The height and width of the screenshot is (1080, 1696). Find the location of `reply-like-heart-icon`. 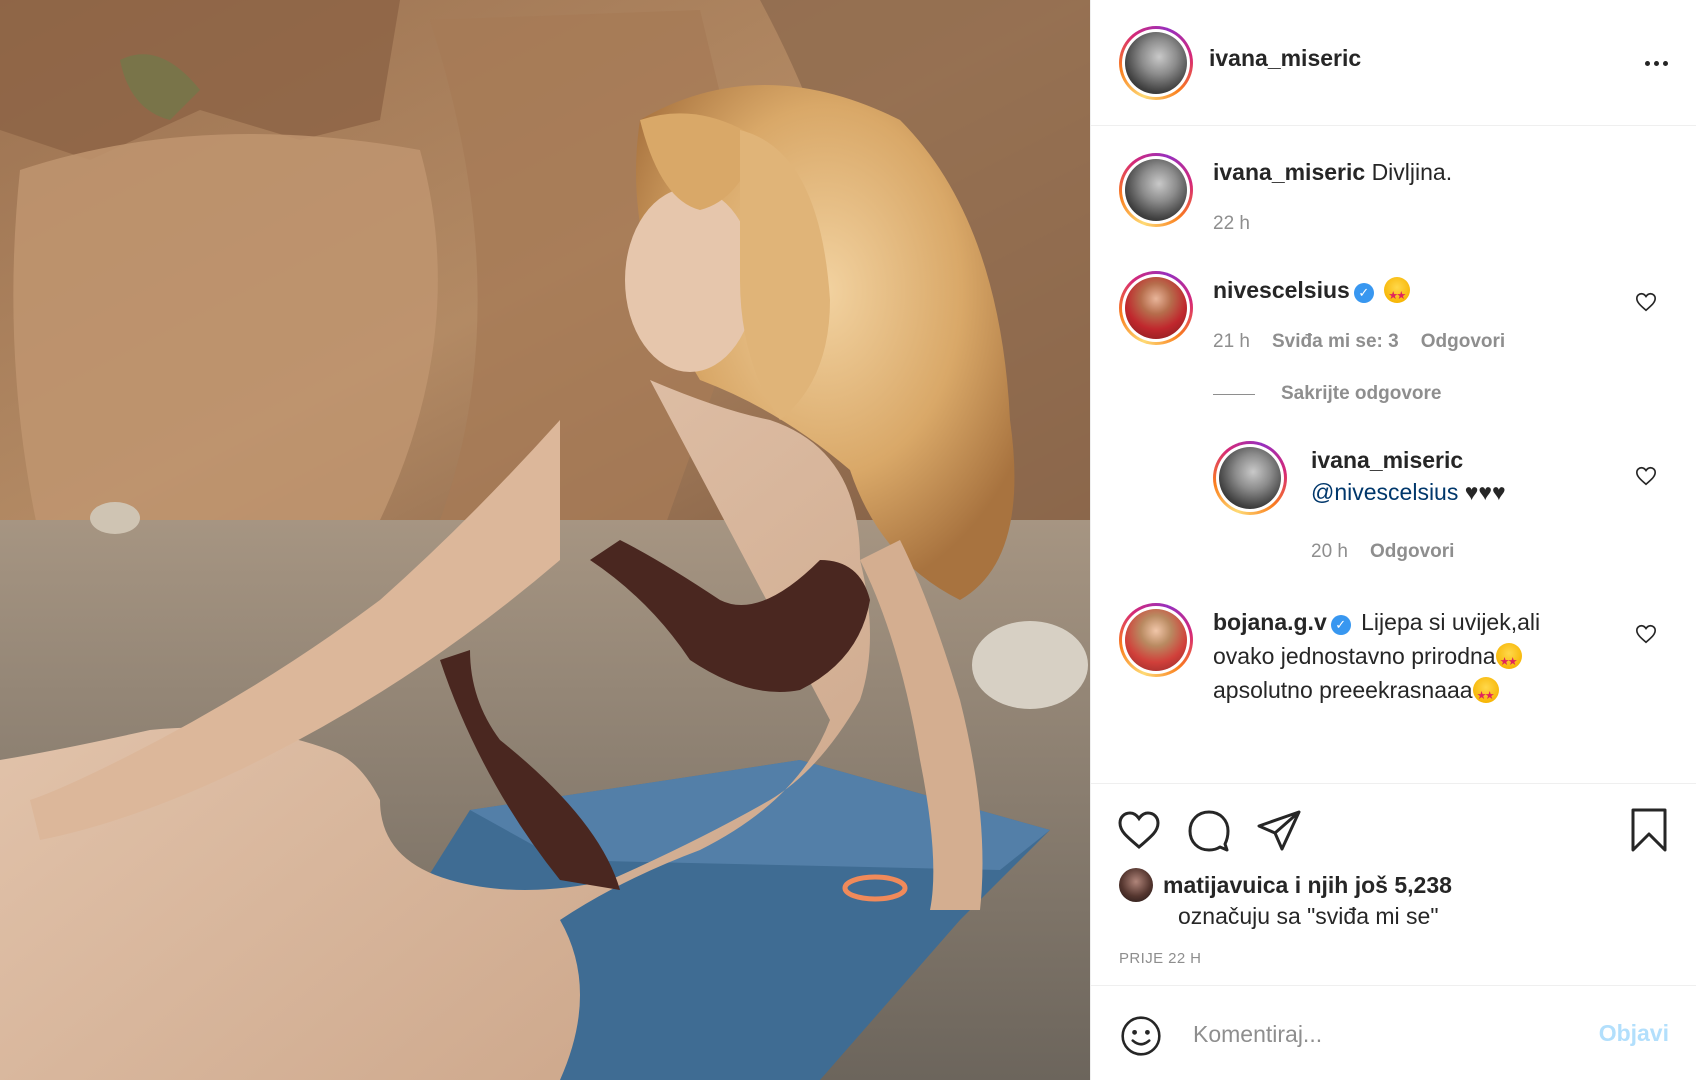

reply-like-heart-icon is located at coordinates (1646, 476).